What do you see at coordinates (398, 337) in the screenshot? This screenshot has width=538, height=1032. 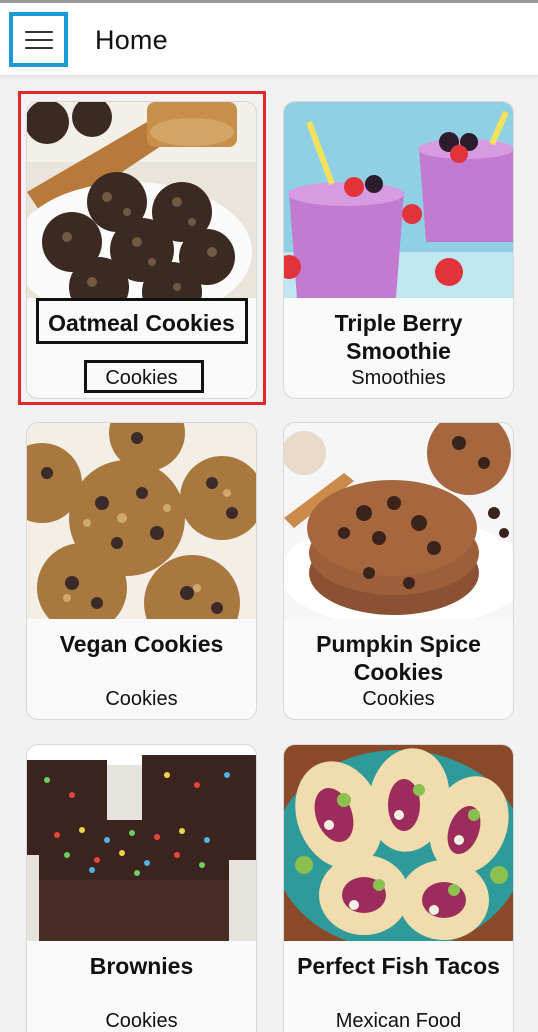 I see `recipe-name: Triple Berry Smoothie` at bounding box center [398, 337].